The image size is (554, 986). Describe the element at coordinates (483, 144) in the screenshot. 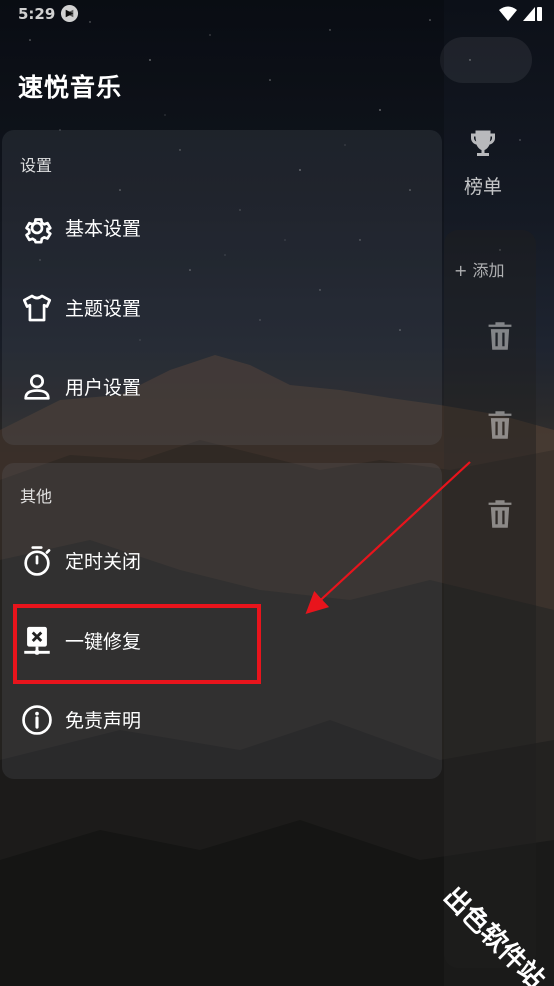

I see `trophy-icon` at that location.